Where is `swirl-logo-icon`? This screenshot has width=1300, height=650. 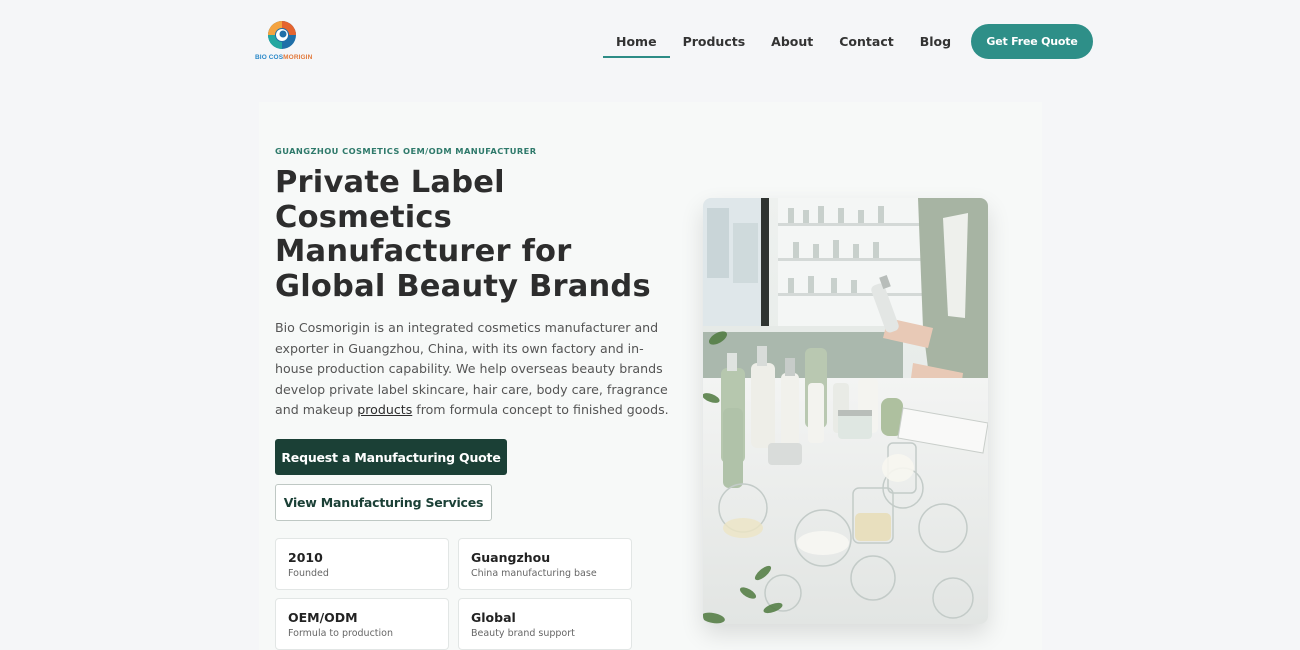 swirl-logo-icon is located at coordinates (282, 35).